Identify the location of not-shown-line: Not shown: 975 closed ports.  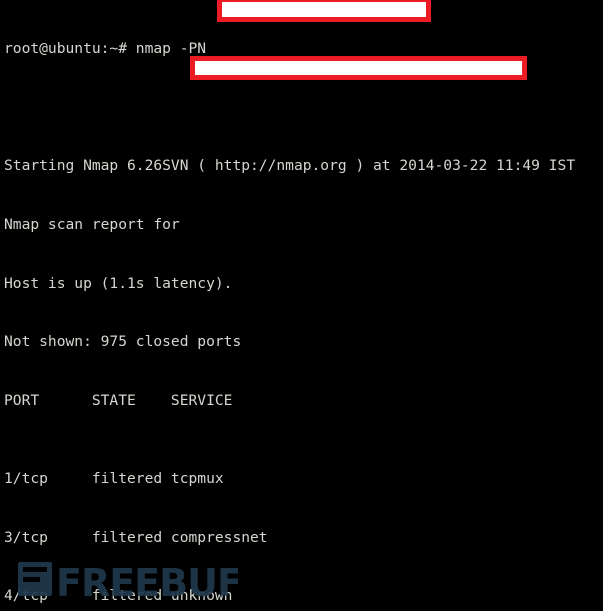
(123, 342).